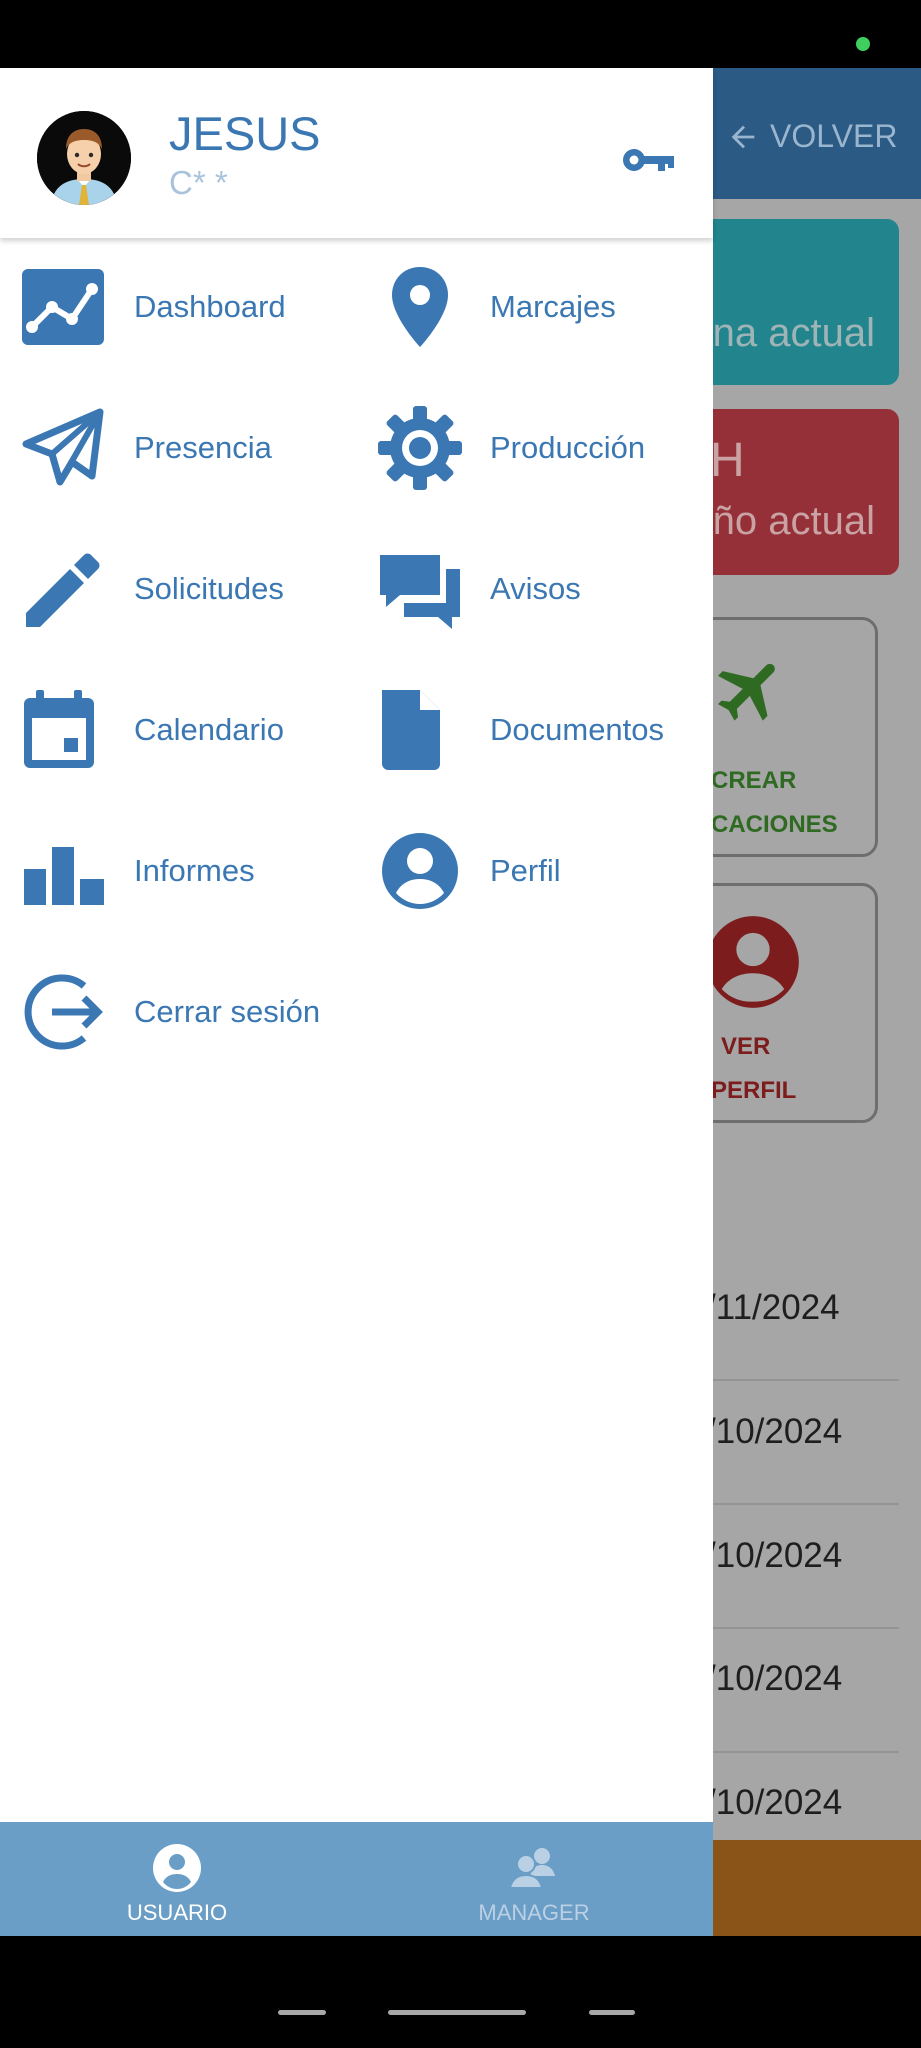  Describe the element at coordinates (612, 2012) in the screenshot. I see `nav-back` at that location.